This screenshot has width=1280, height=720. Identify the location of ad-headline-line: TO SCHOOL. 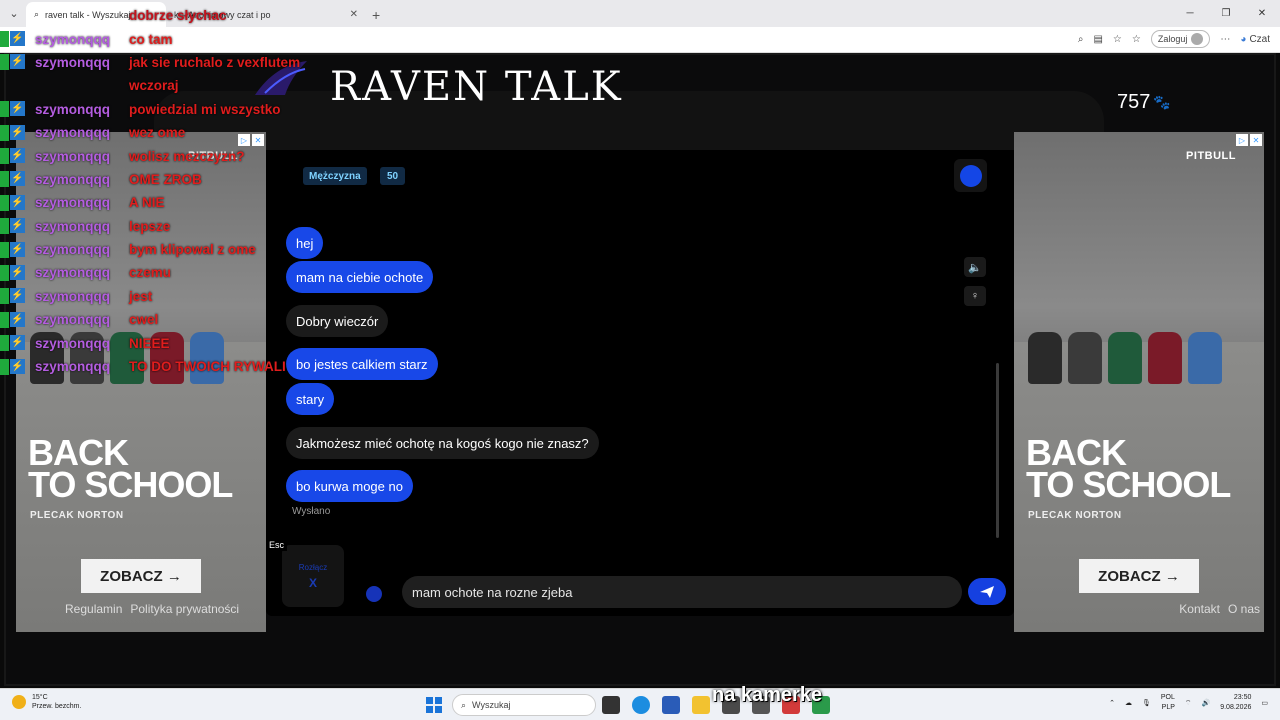
(130, 484).